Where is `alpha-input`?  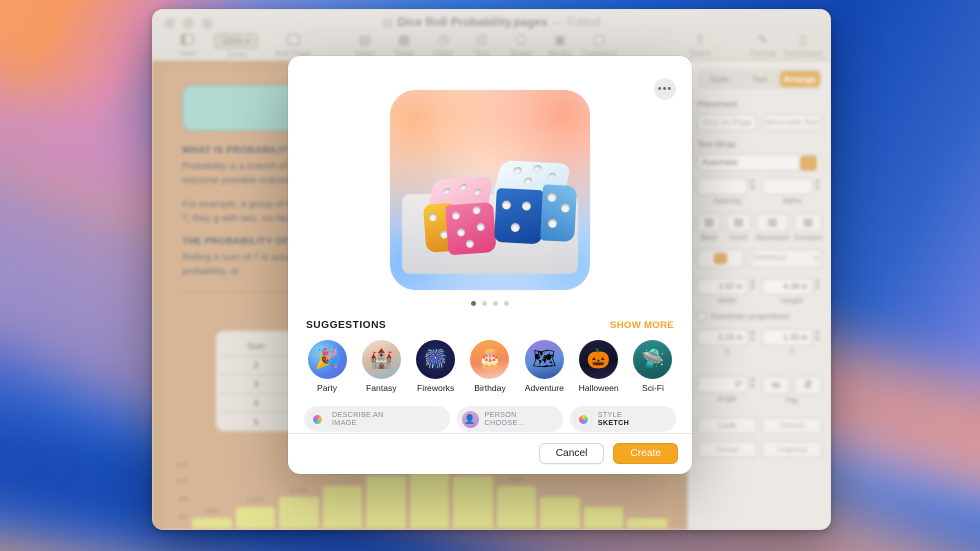 alpha-input is located at coordinates (787, 186).